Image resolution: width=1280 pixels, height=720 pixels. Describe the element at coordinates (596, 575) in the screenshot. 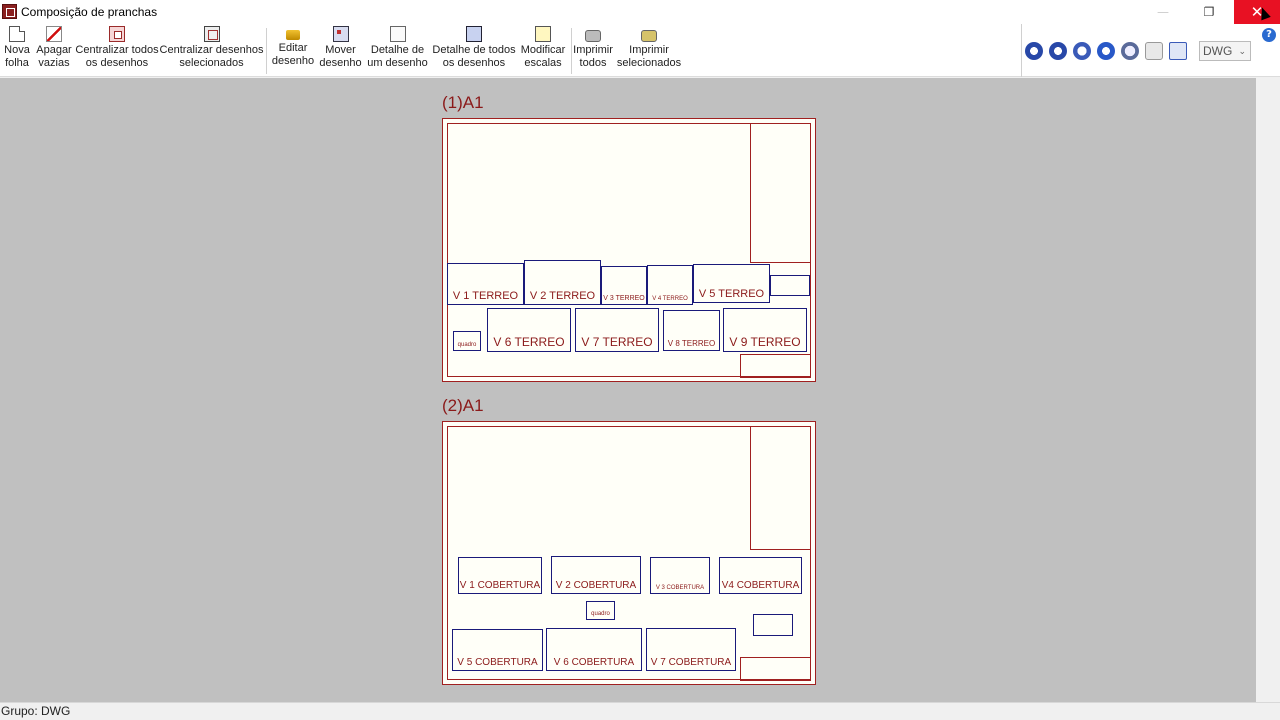

I see `drawing-v2-cobertura: V 2 COBERTURA` at that location.